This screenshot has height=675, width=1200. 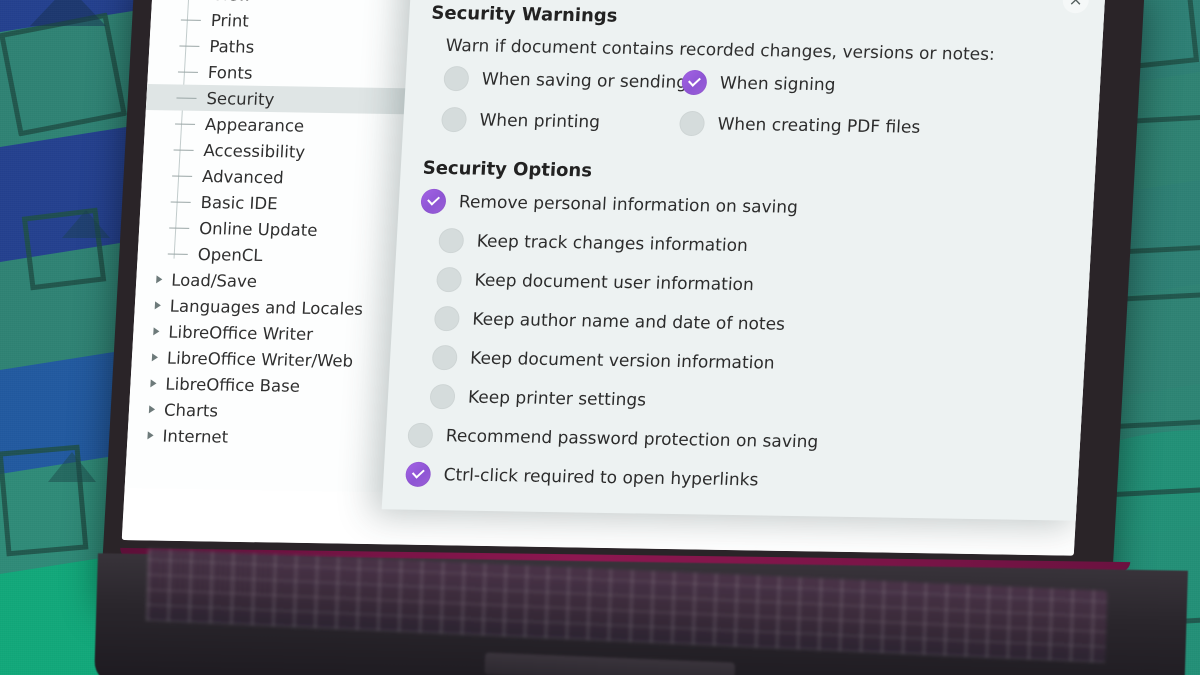 I want to click on laptop-trackpad, so click(x=609, y=663).